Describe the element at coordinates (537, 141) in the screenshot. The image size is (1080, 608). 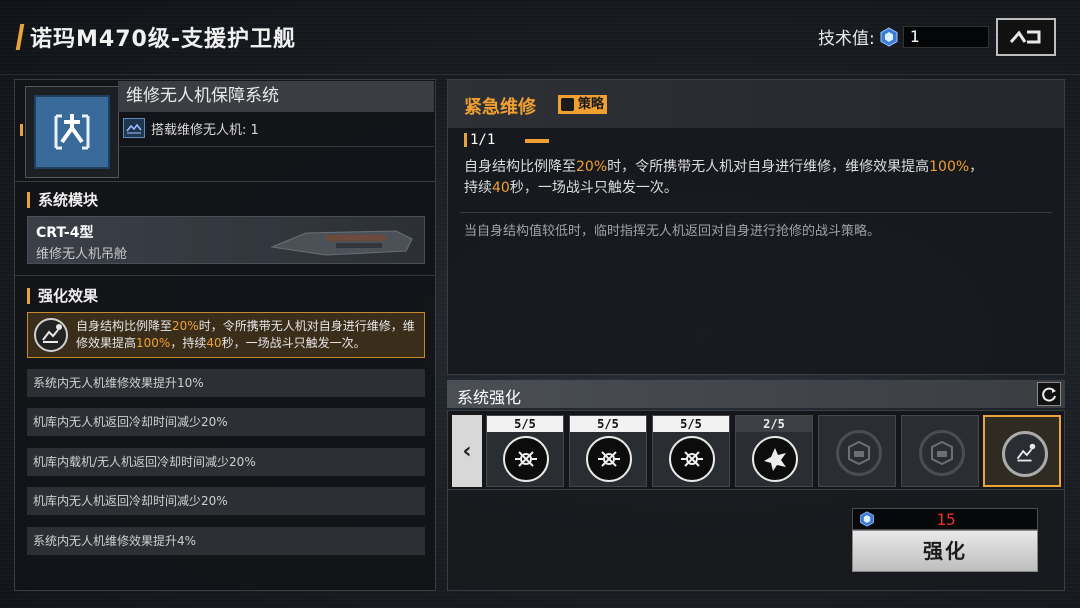
I see `trigger-count-bar` at that location.